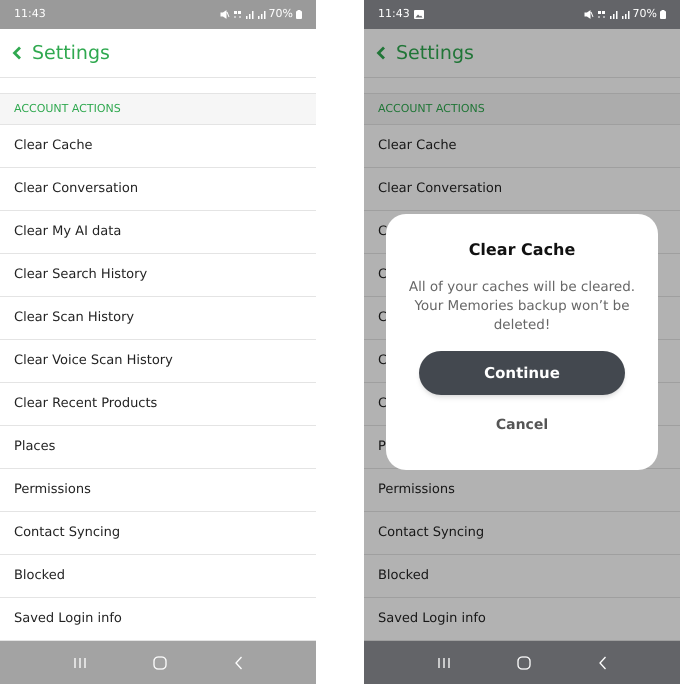 This screenshot has height=684, width=680. I want to click on continue-button: Continue, so click(522, 373).